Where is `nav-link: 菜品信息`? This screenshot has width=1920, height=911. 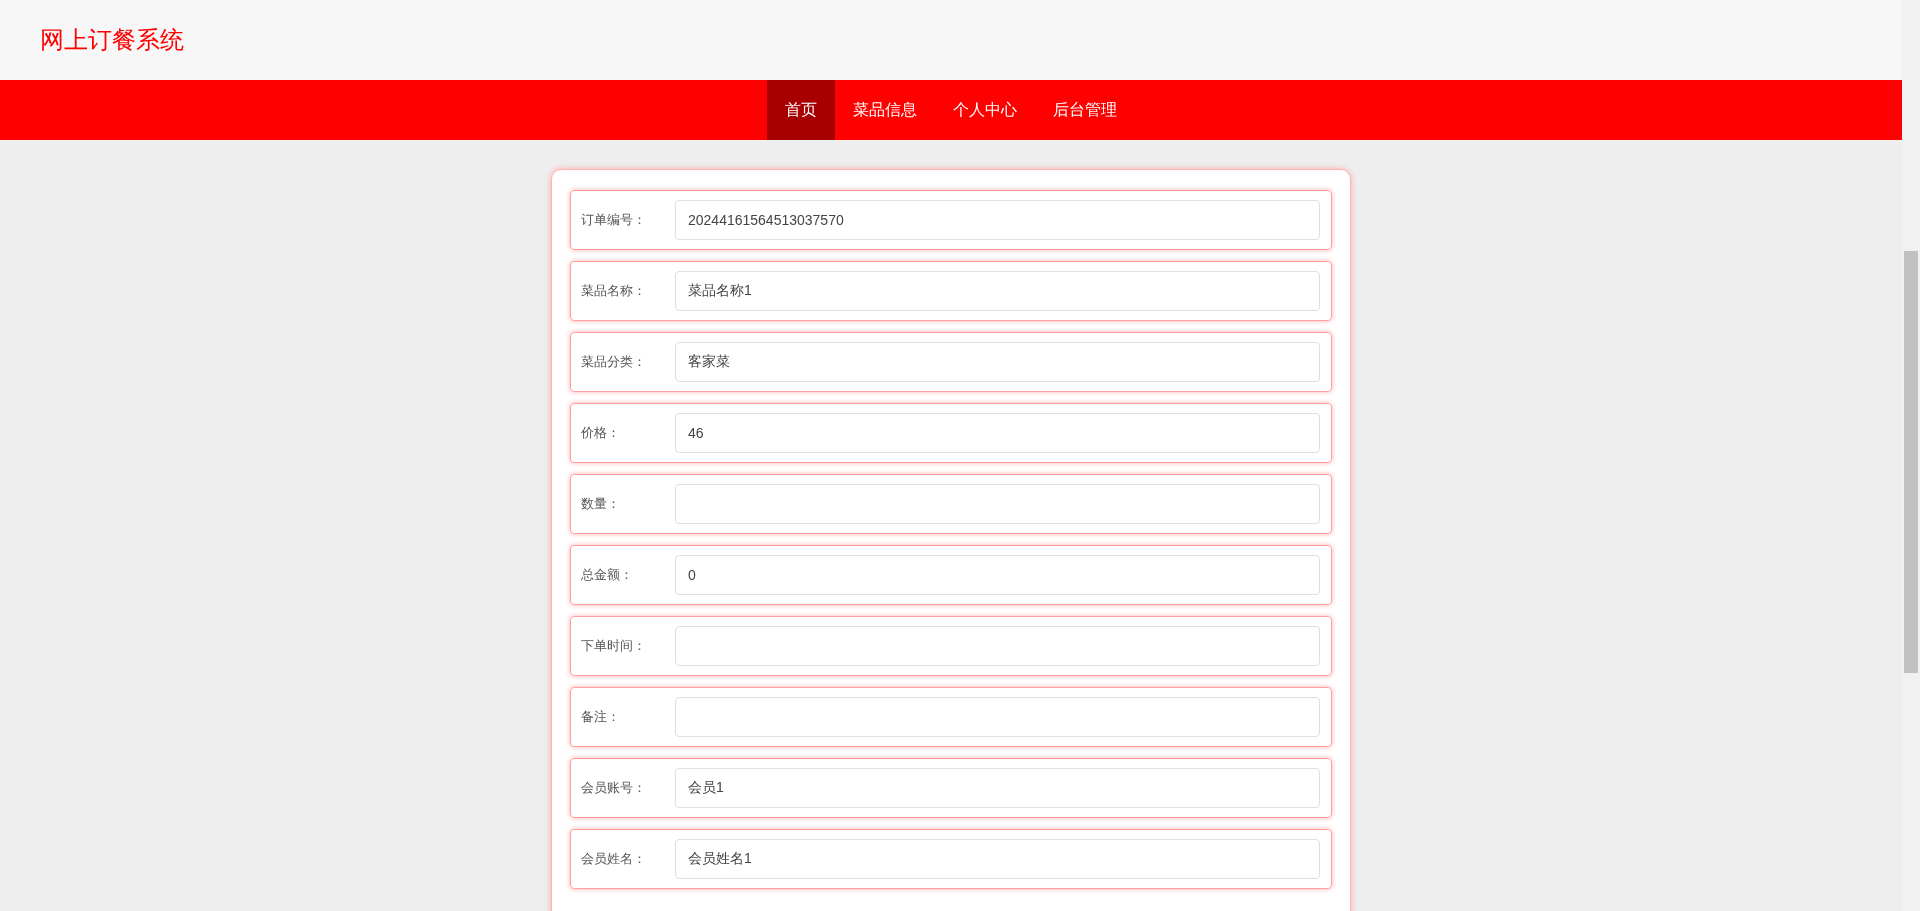
nav-link: 菜品信息 is located at coordinates (885, 110).